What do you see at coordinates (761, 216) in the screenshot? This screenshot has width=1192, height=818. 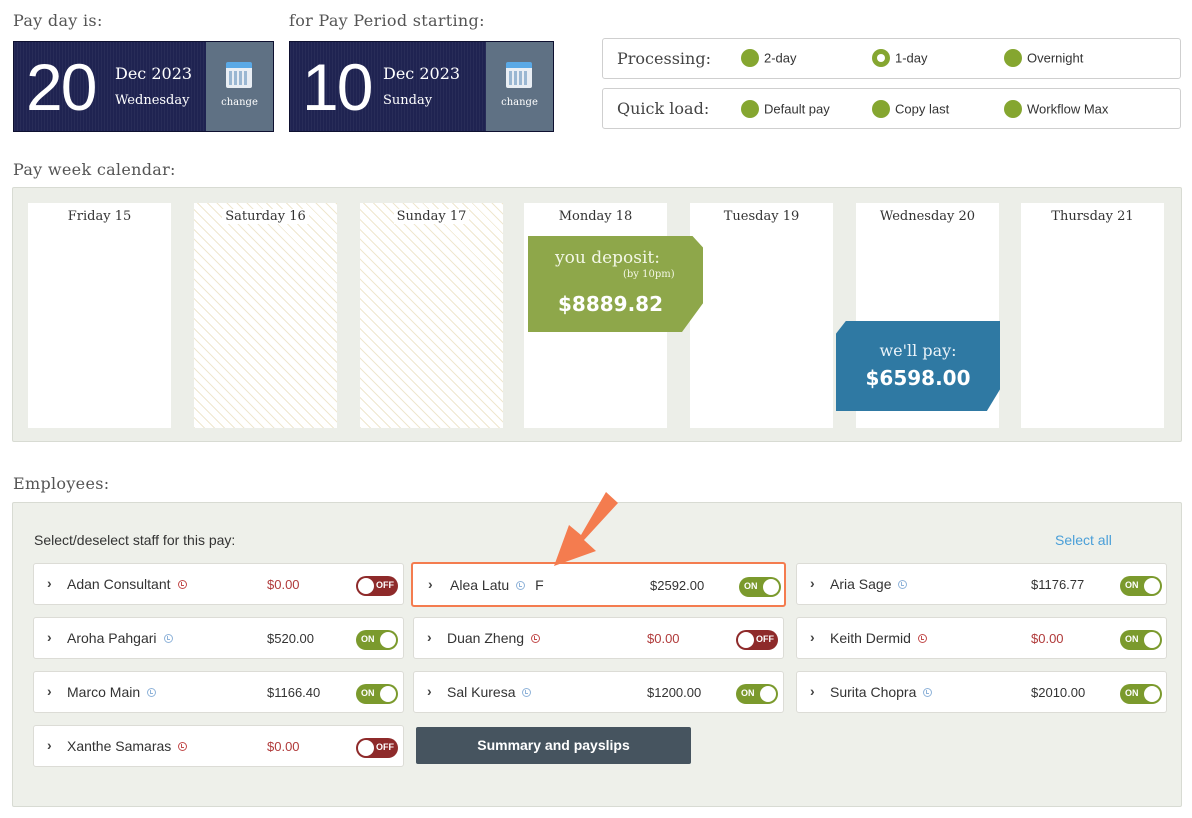 I see `calendar-day-label: Tuesday 19` at bounding box center [761, 216].